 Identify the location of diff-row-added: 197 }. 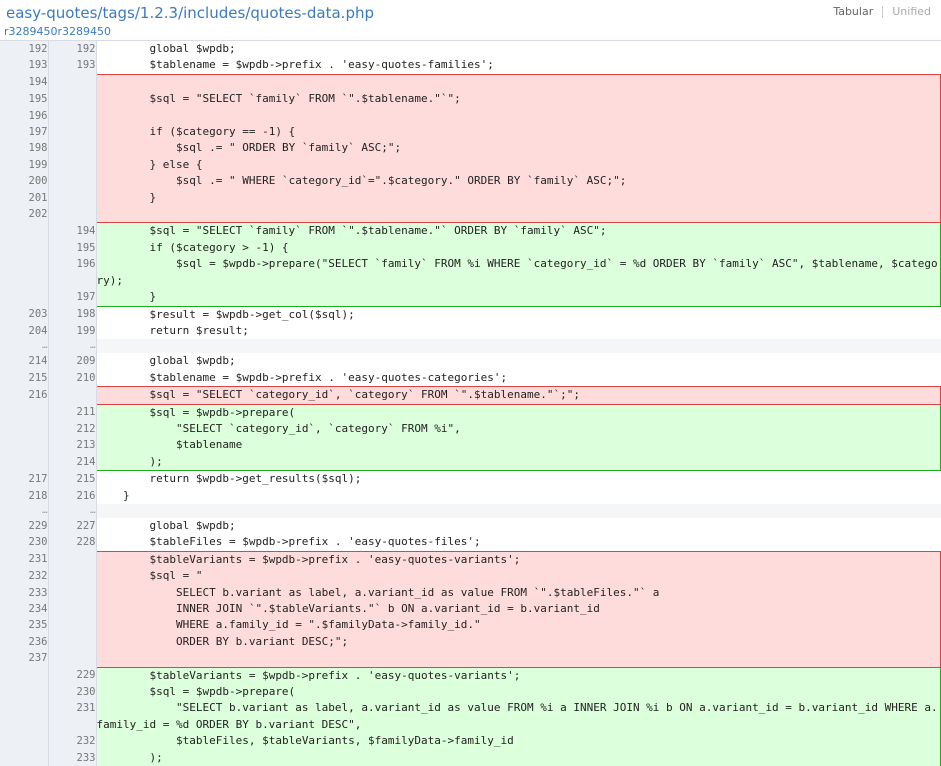
(470, 297).